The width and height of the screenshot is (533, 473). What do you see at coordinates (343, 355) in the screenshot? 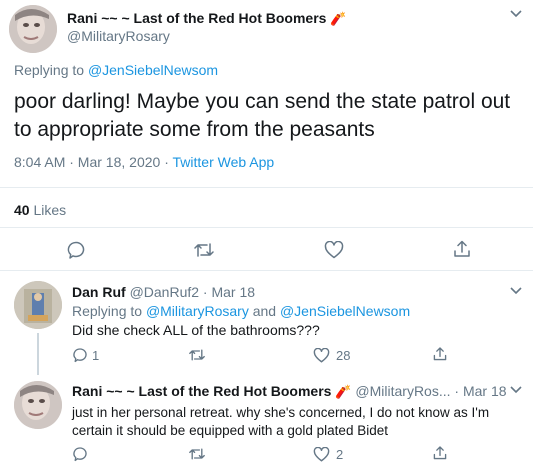
I see `like-count: 28` at bounding box center [343, 355].